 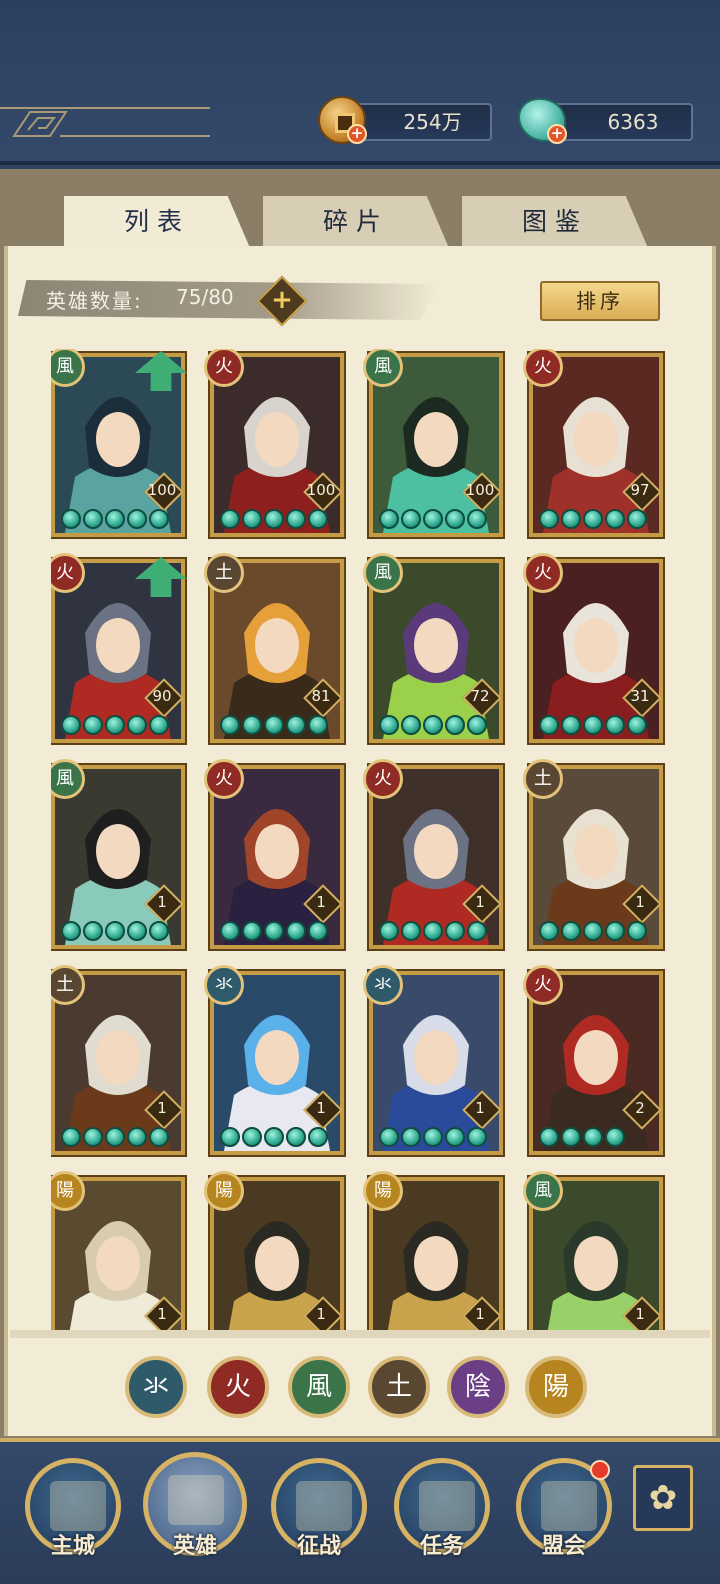 What do you see at coordinates (162, 696) in the screenshot?
I see `level-badge: 90` at bounding box center [162, 696].